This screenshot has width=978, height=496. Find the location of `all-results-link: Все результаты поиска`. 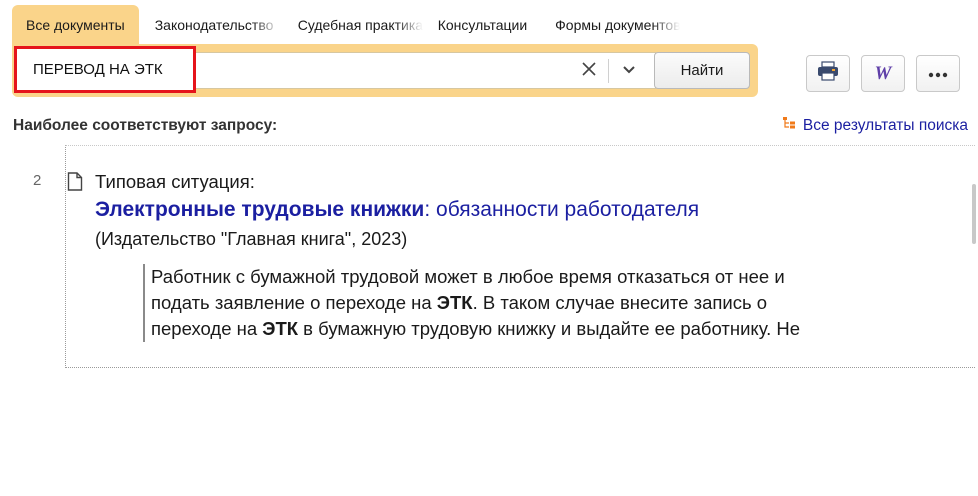

all-results-link: Все результаты поиска is located at coordinates (875, 125).